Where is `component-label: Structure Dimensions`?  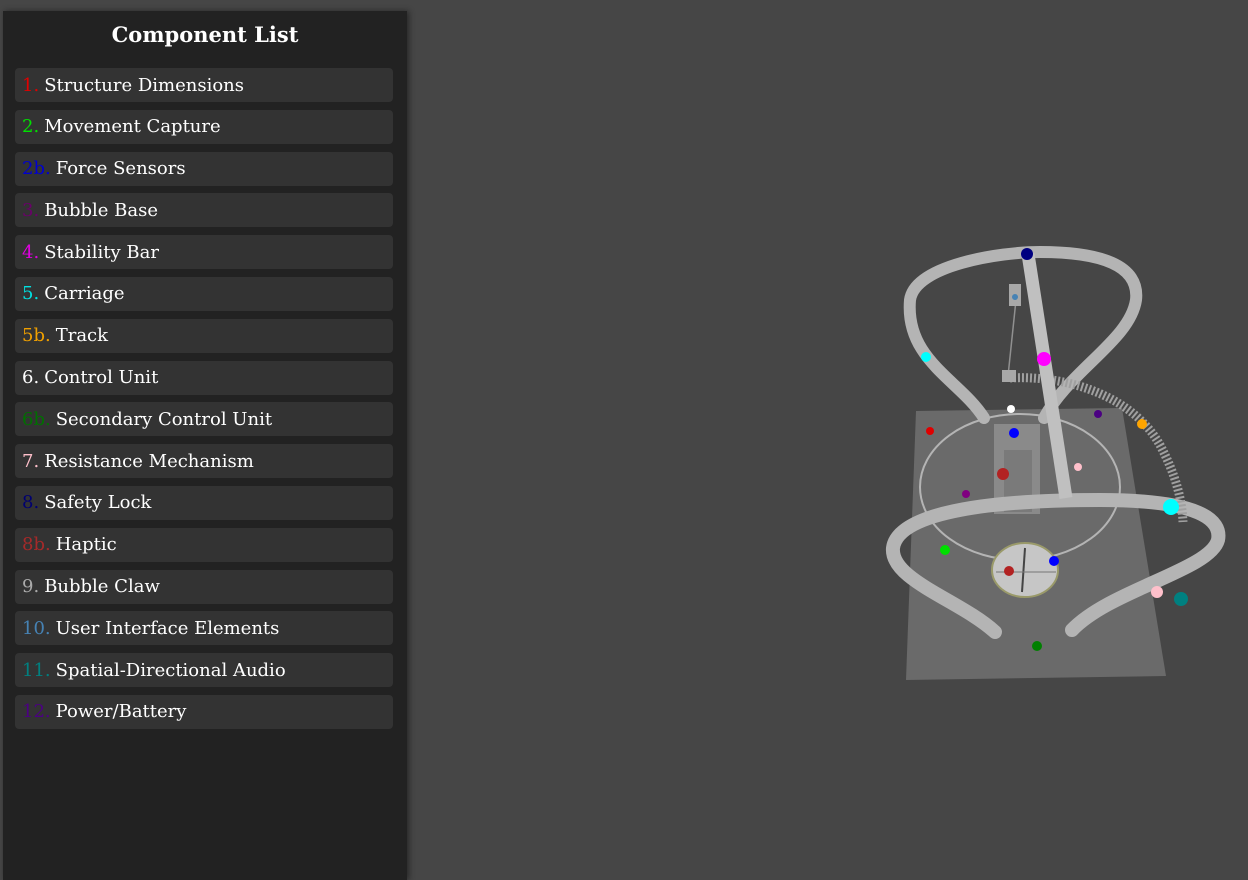
component-label: Structure Dimensions is located at coordinates (144, 85).